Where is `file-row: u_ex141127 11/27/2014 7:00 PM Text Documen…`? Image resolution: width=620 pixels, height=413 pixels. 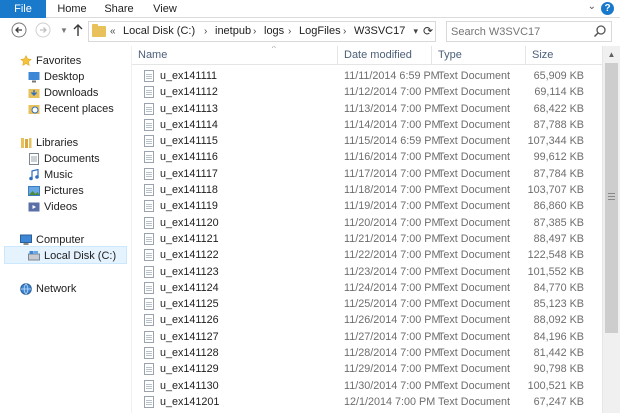
file-row: u_ex141127 11/27/2014 7:00 PM Text Documen… is located at coordinates (367, 337).